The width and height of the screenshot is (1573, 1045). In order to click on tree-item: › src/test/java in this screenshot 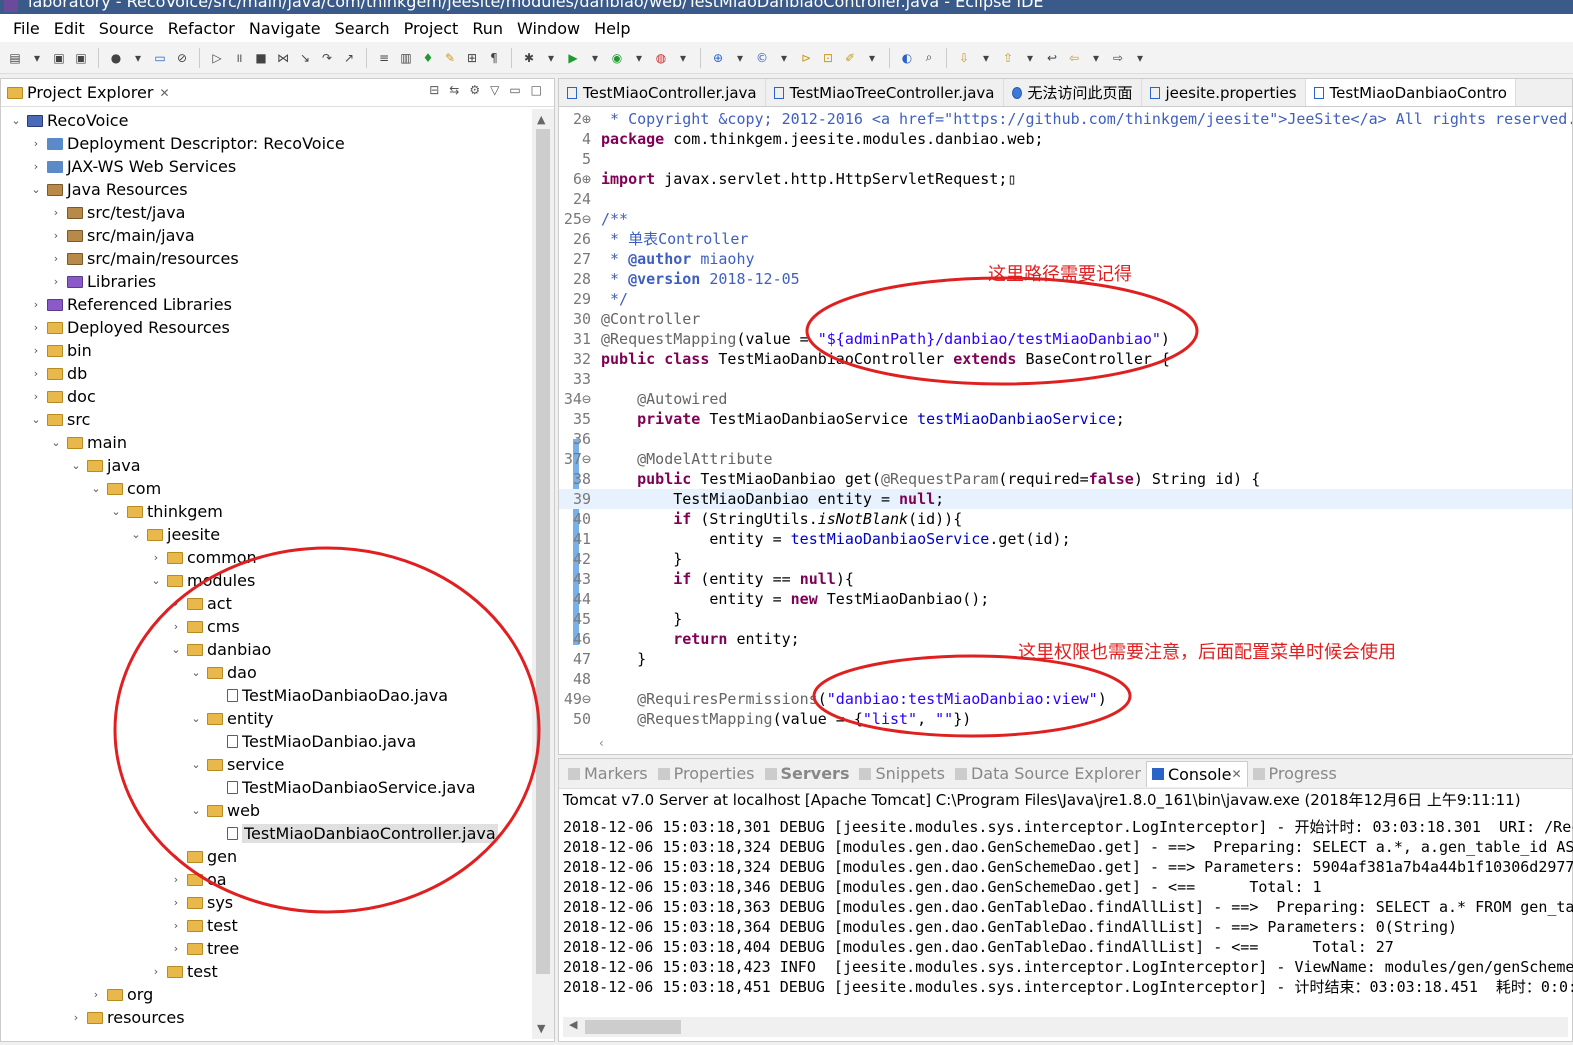, I will do `click(117, 212)`.